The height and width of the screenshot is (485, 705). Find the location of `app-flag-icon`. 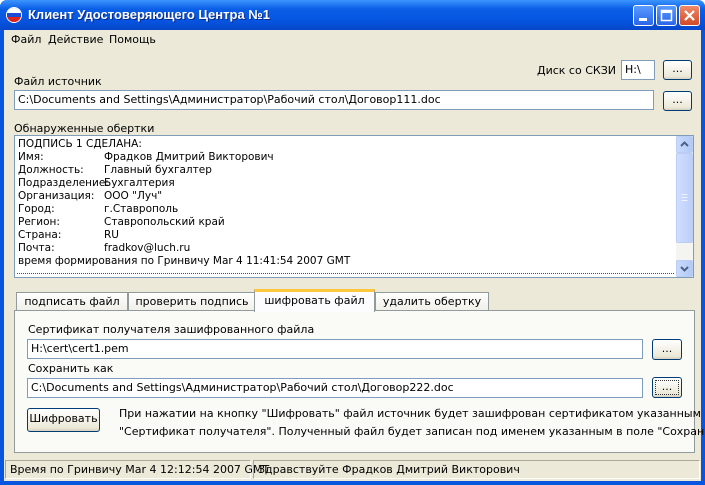

app-flag-icon is located at coordinates (14, 15).